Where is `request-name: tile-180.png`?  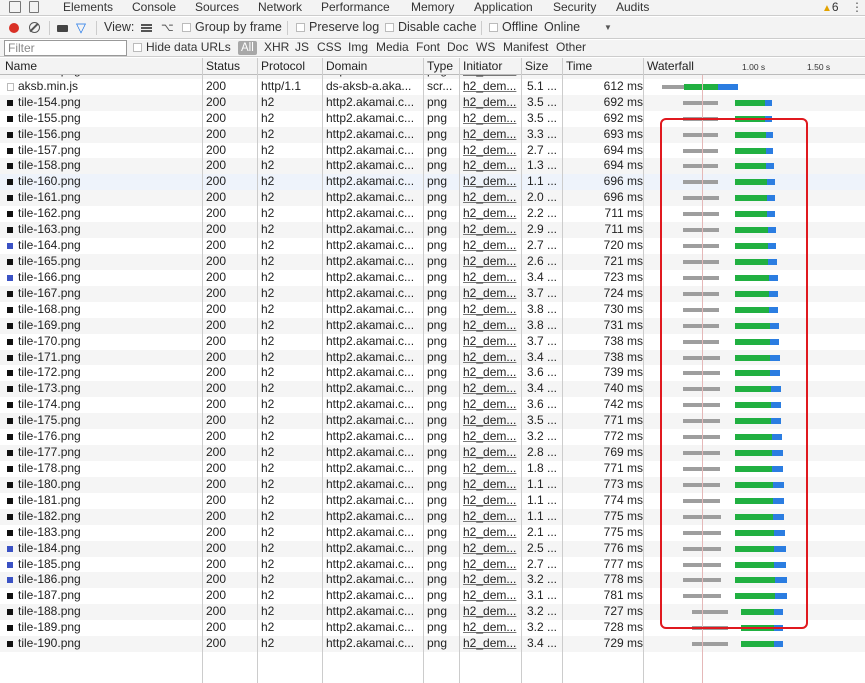 request-name: tile-180.png is located at coordinates (110, 485).